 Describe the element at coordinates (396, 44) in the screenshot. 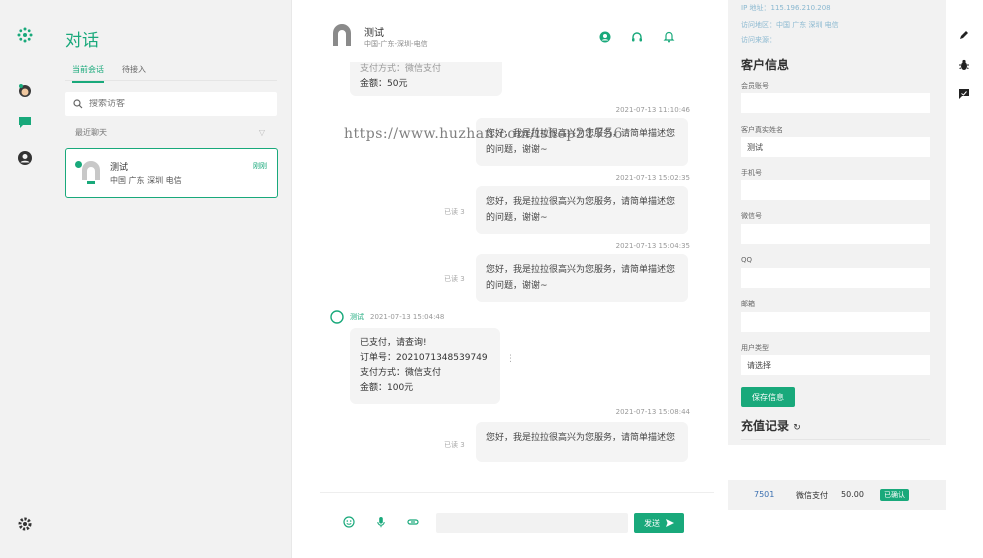

I see `chat-contact-location: 中国-广东-深圳-电信` at that location.